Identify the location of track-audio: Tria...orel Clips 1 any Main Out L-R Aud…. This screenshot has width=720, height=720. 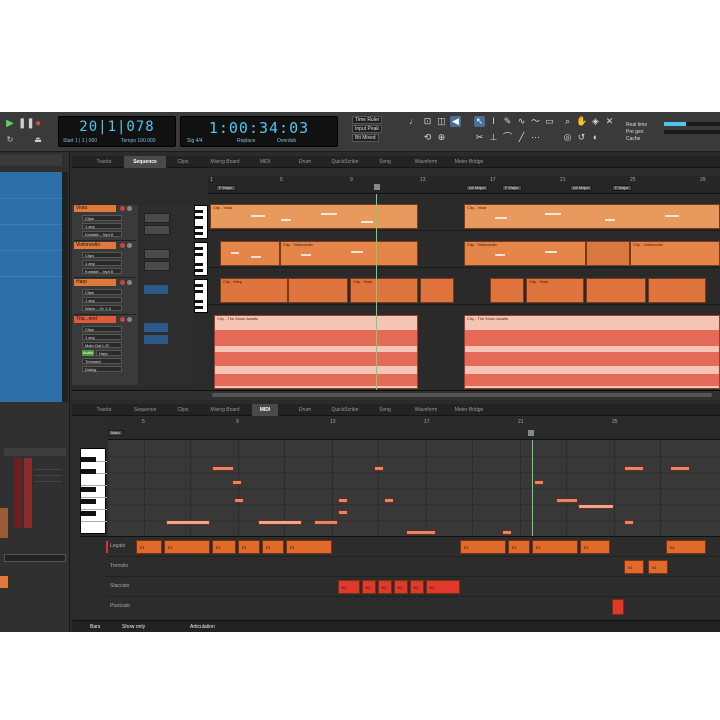
(105, 350).